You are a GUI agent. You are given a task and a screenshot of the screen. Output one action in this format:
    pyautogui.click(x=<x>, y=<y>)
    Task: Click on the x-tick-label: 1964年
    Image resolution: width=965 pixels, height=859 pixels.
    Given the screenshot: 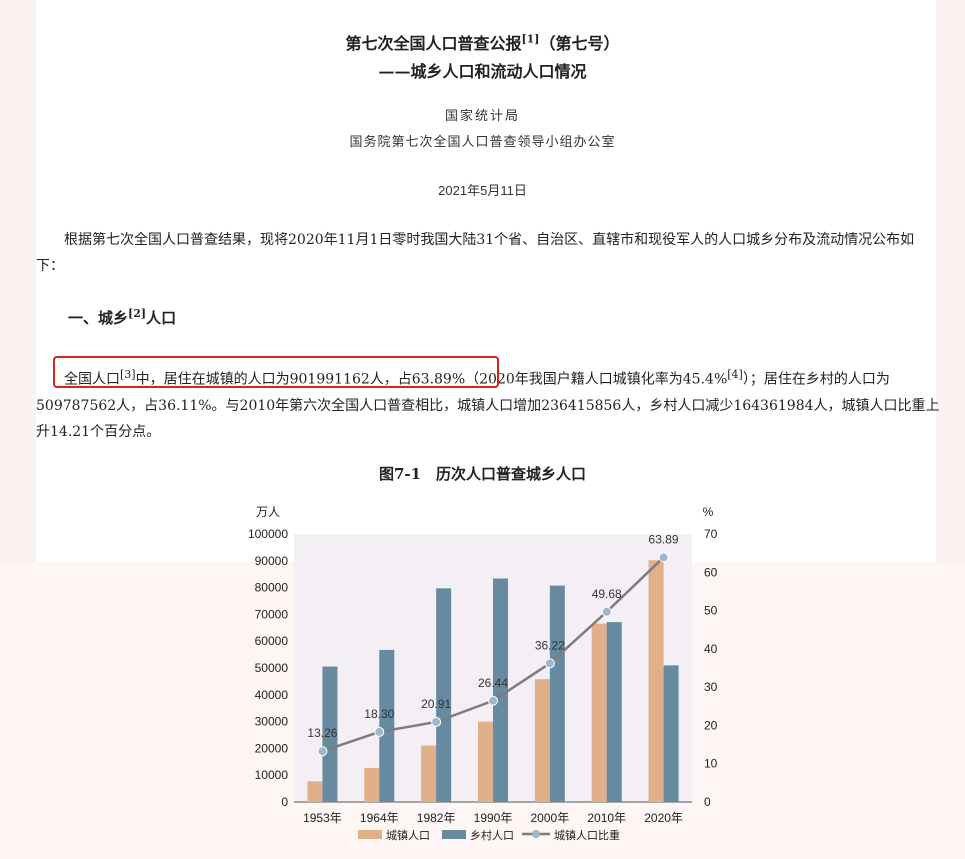 What is the action you would take?
    pyautogui.click(x=379, y=818)
    